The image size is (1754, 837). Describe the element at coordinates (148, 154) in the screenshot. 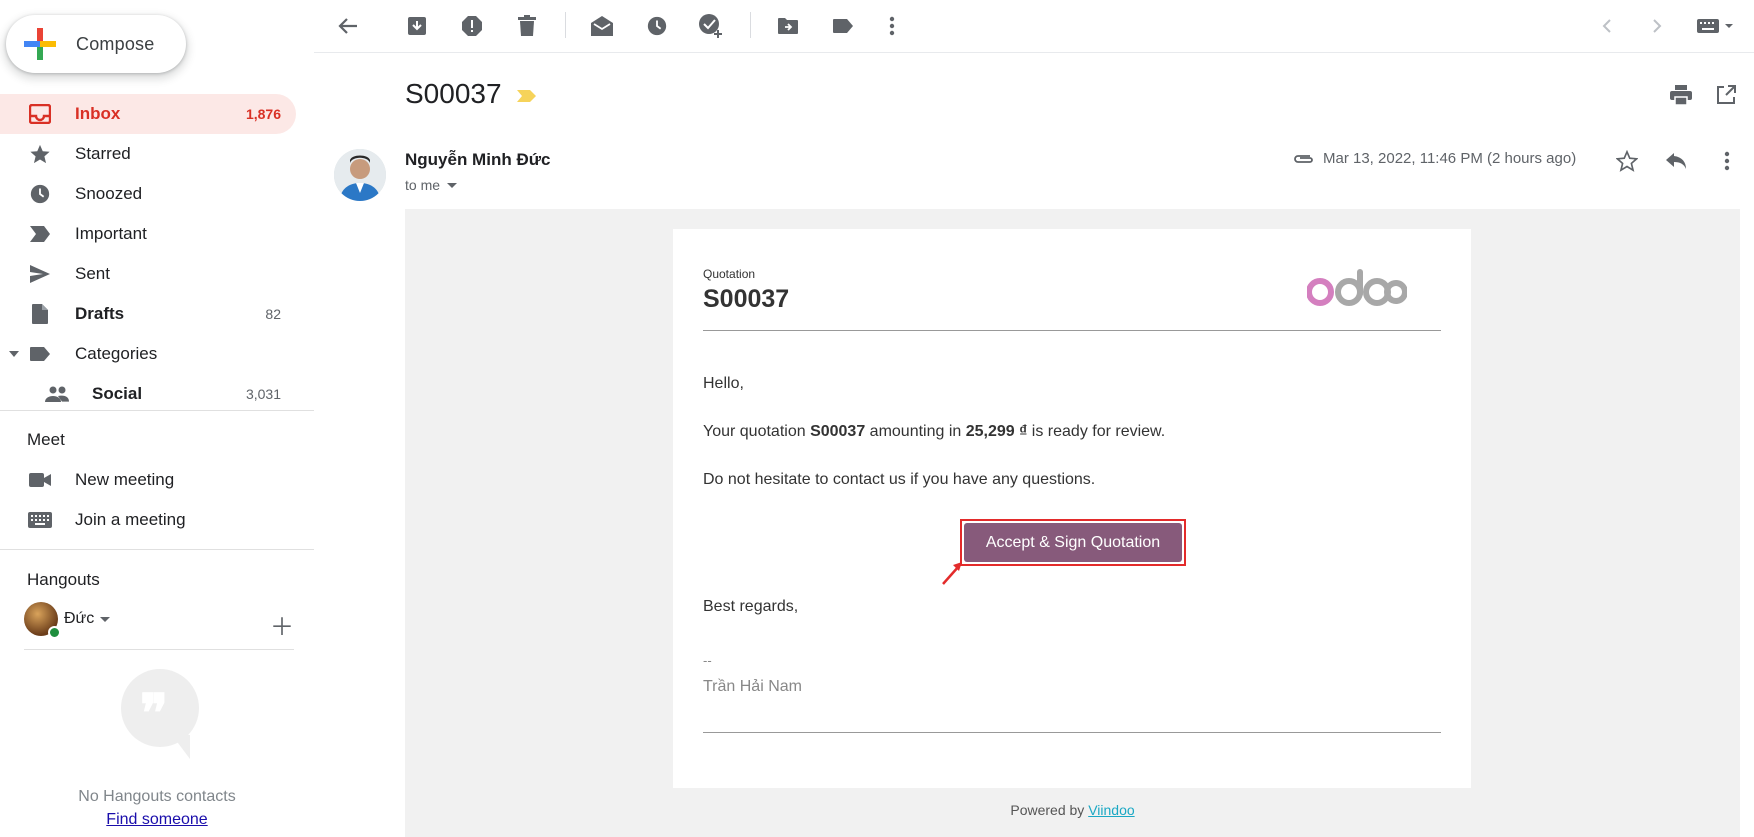

I see `sidebar-item-starred: Starred` at that location.